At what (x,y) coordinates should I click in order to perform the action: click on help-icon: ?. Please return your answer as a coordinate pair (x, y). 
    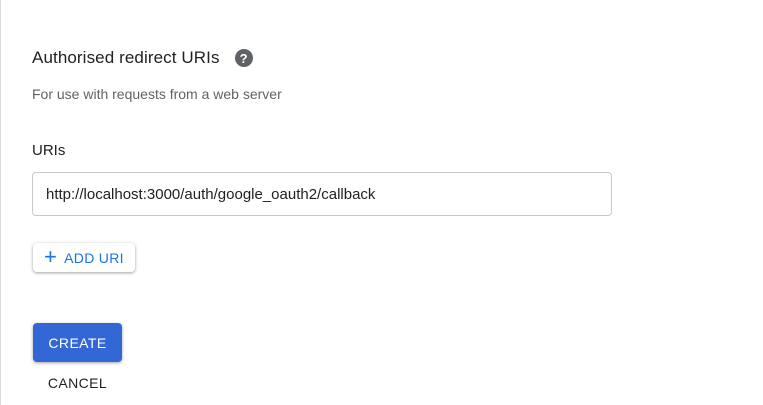
    Looking at the image, I should click on (243, 58).